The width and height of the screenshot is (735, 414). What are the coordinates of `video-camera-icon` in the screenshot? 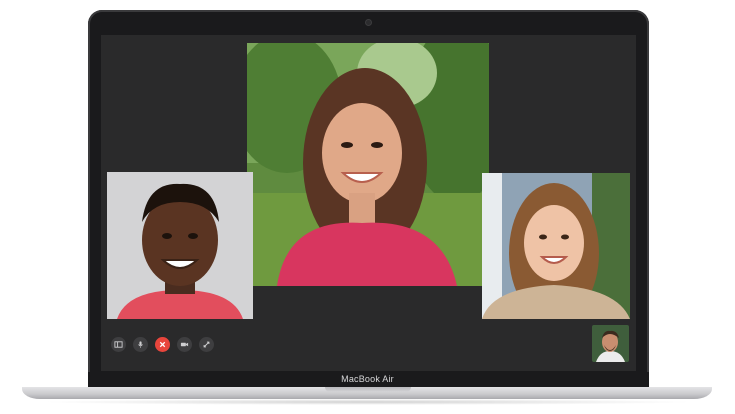 It's located at (184, 344).